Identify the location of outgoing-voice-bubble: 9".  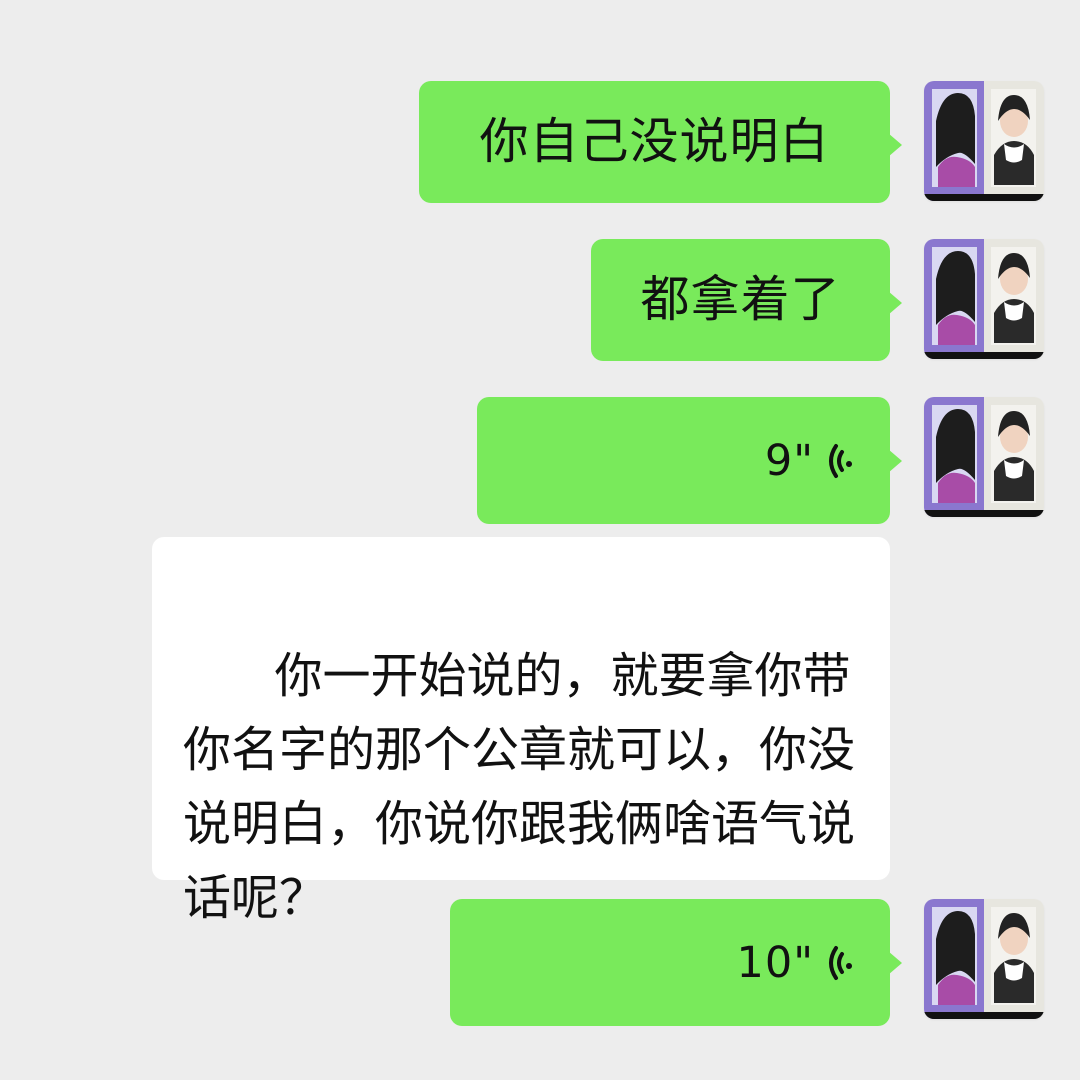
(689, 460).